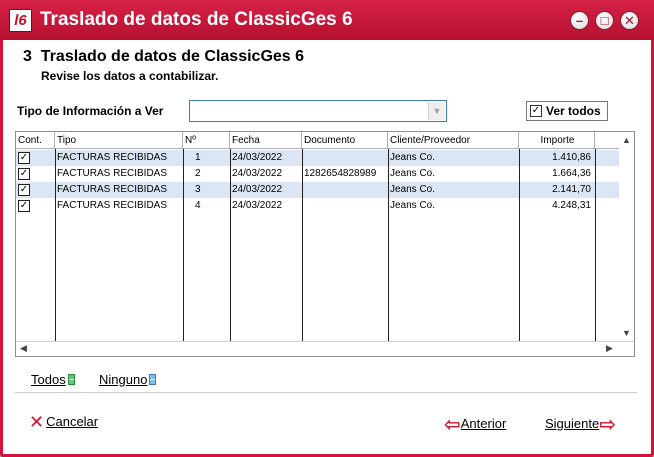  I want to click on cell-importe: 2.141,70, so click(571, 189).